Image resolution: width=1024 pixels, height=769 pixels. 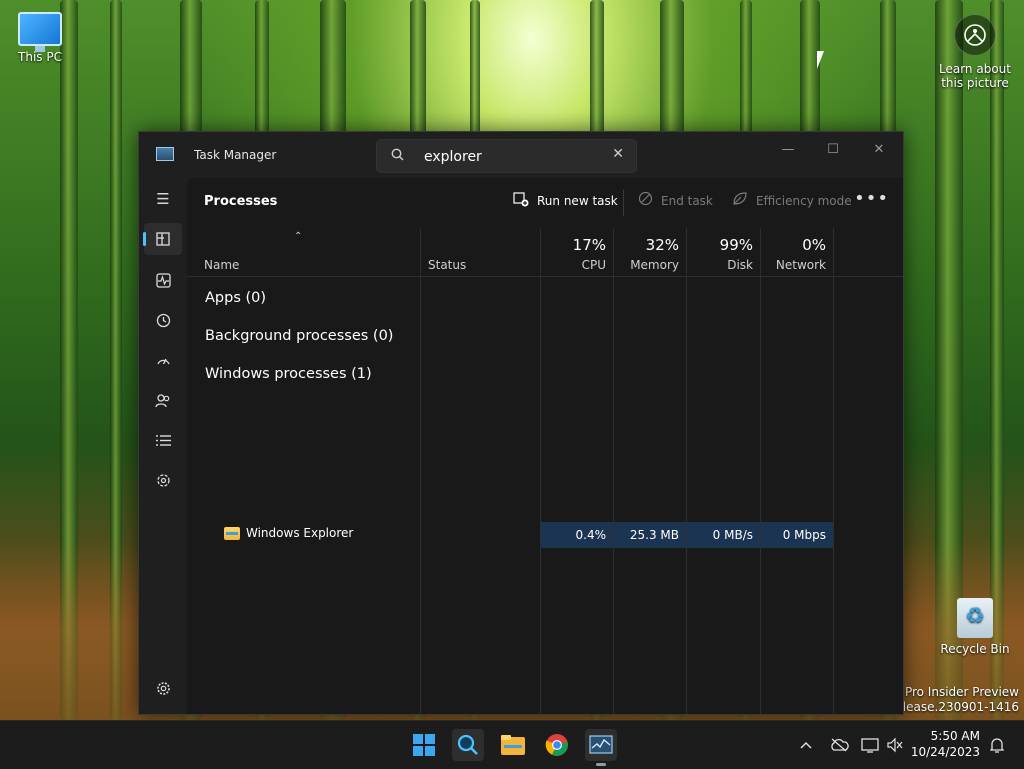 I want to click on nav-app-history, so click(x=163, y=320).